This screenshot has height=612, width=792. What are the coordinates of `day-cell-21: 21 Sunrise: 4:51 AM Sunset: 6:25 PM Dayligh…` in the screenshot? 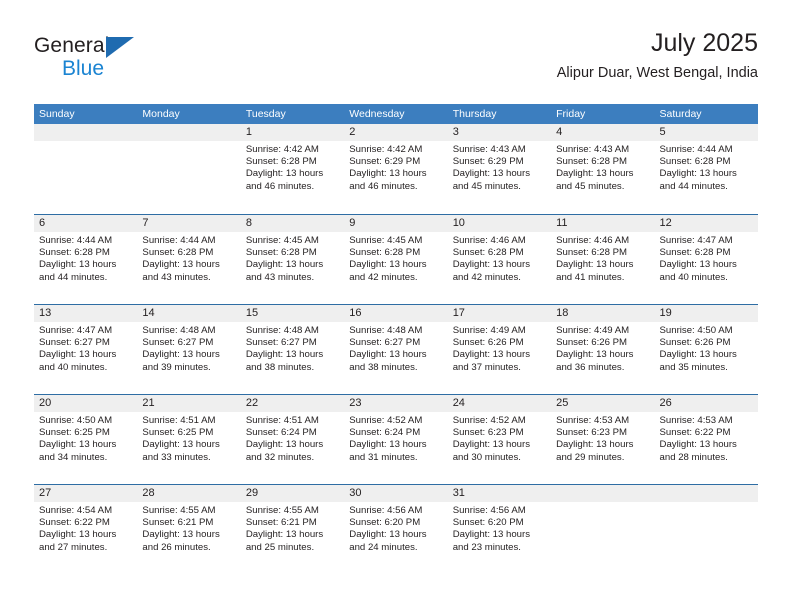 It's located at (189, 439).